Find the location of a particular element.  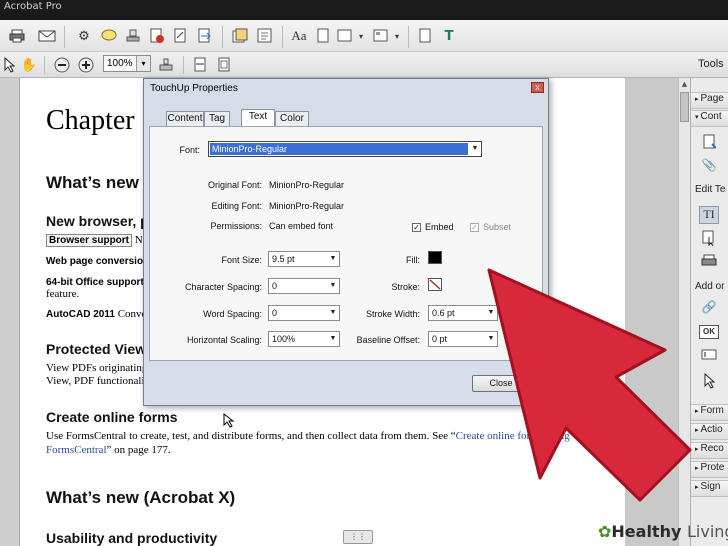

text-size-icon: Aa is located at coordinates (299, 36).